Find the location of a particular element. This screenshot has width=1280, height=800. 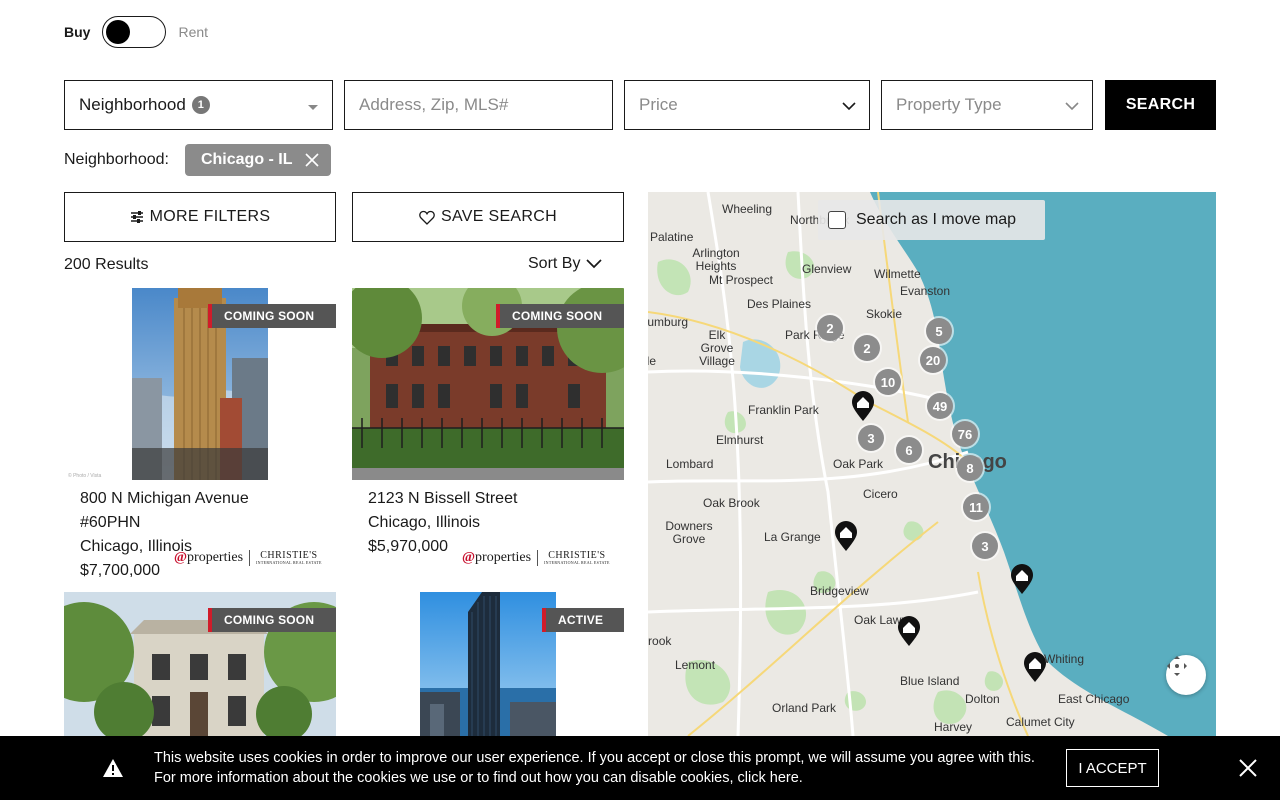

more-filters-label: MORE FILTERS is located at coordinates (210, 216).